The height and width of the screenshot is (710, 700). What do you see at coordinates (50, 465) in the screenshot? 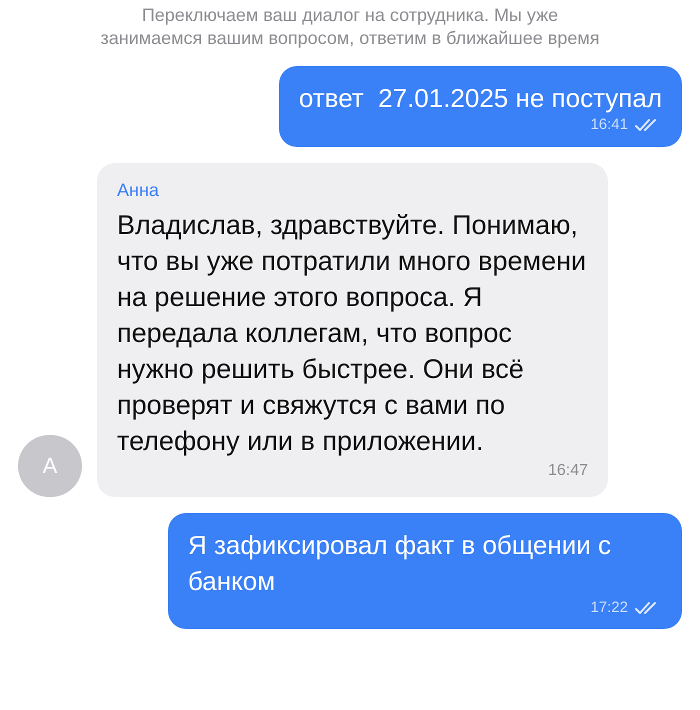
I see `avatar: А` at bounding box center [50, 465].